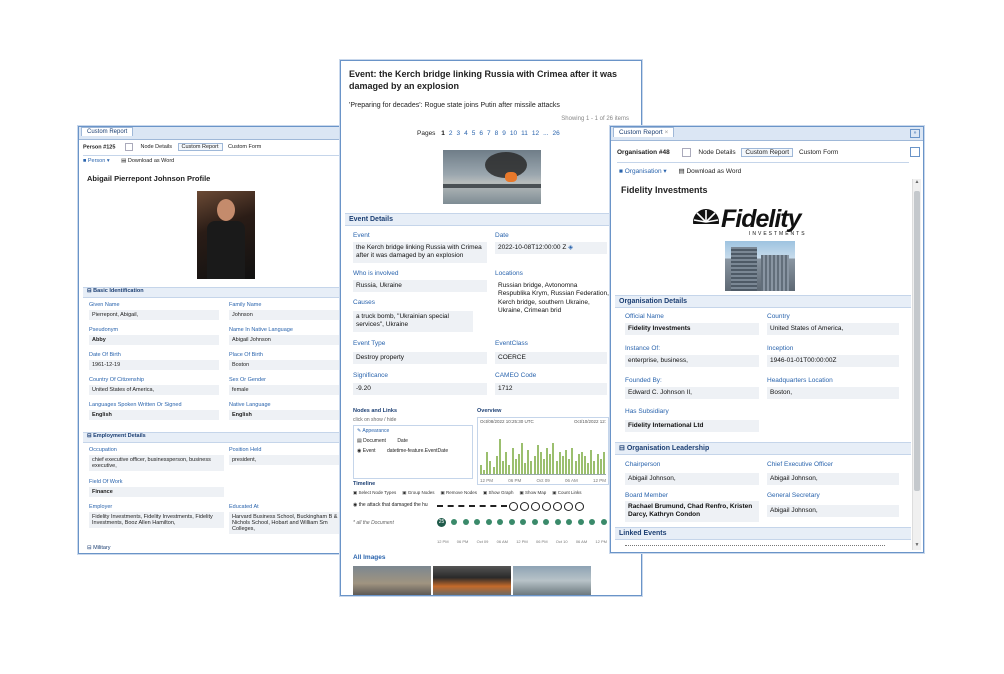 Image resolution: width=1004 pixels, height=674 pixels. What do you see at coordinates (641, 132) in the screenshot?
I see `org-window-tab-label: Custom Report` at bounding box center [641, 132].